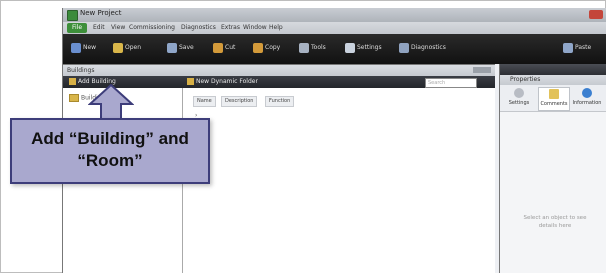 This screenshot has width=606, height=273. Describe the element at coordinates (334, 15) in the screenshot. I see `title-bar: New Project` at that location.